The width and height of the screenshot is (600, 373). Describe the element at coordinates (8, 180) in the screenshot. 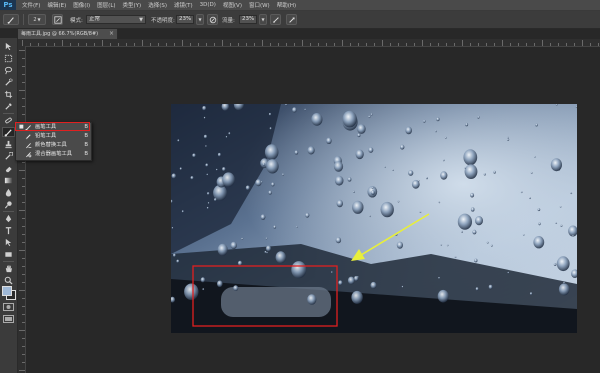

I see `gradient-tool` at that location.